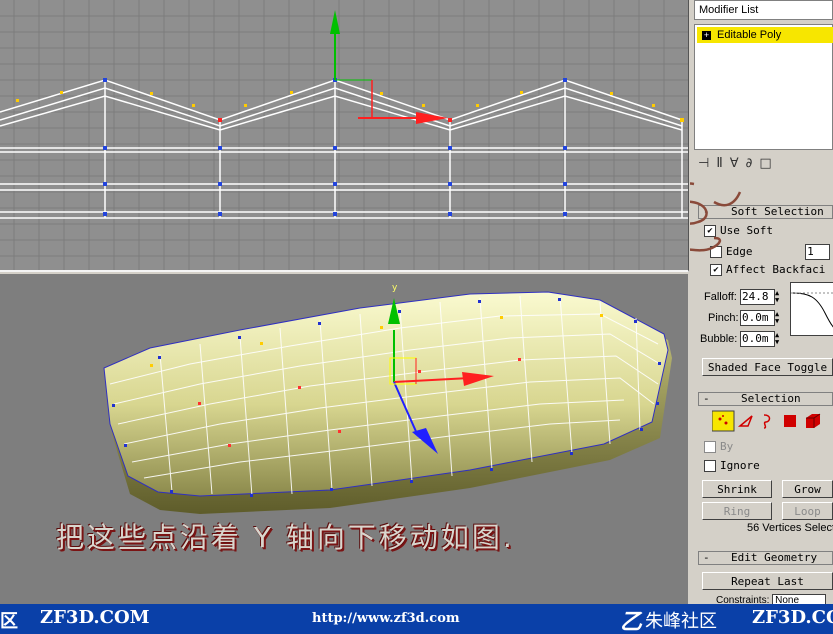 The image size is (833, 634). What do you see at coordinates (757, 318) in the screenshot?
I see `pinch-field: 0.0m` at bounding box center [757, 318].